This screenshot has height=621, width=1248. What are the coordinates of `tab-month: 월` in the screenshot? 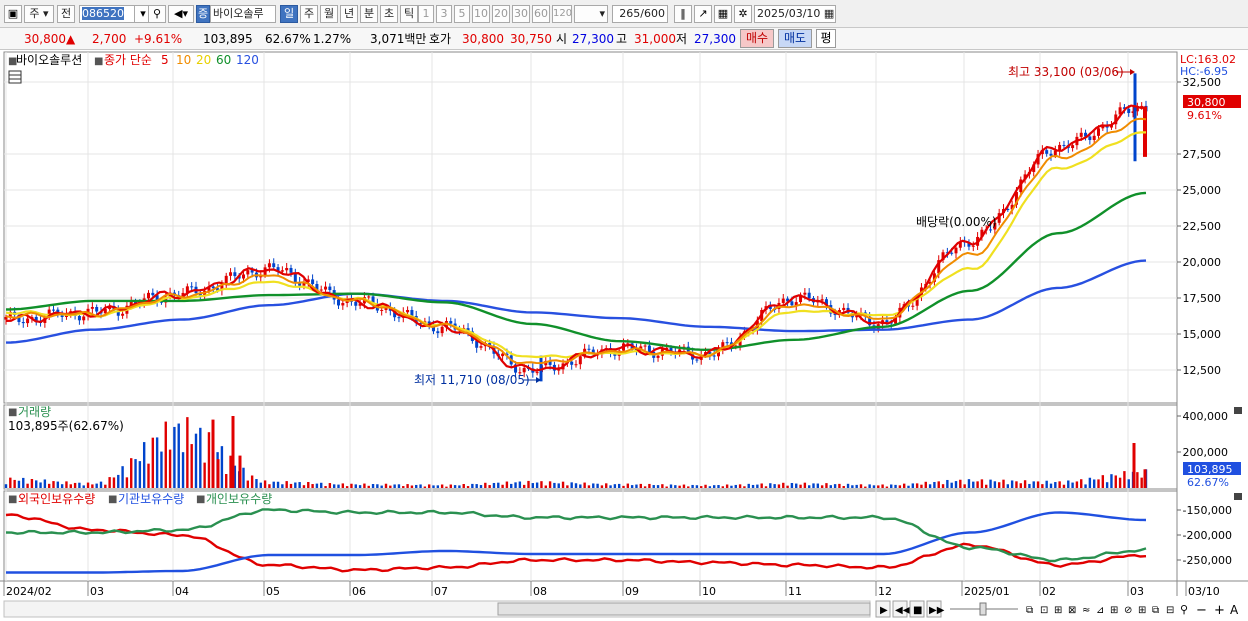 It's located at (329, 14).